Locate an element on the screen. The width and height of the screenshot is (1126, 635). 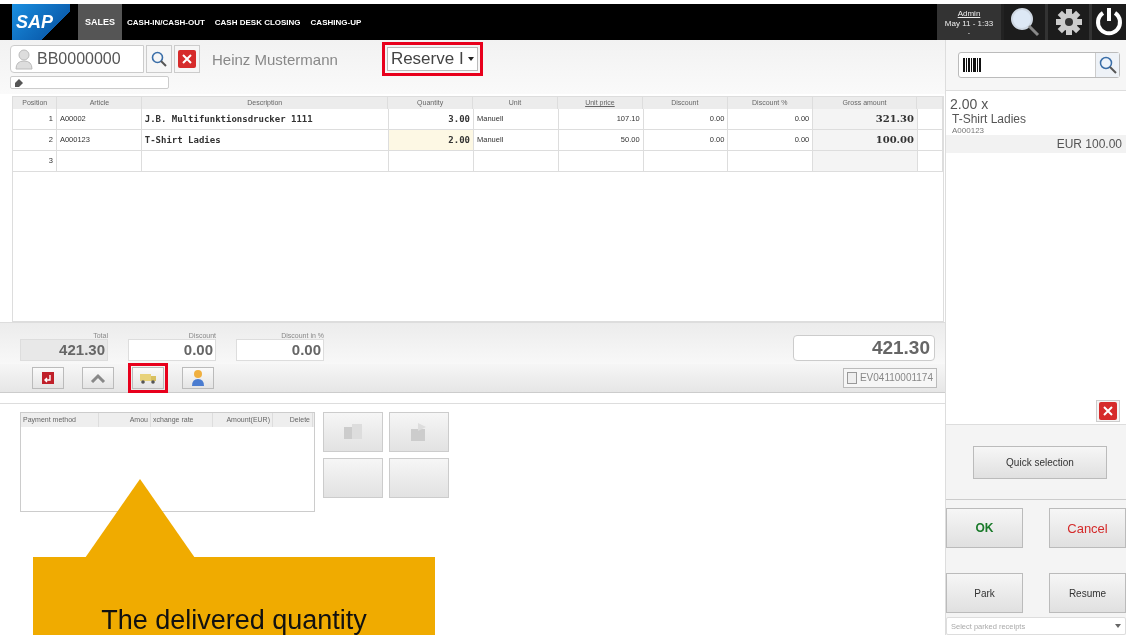
return-icon is located at coordinates (48, 377).